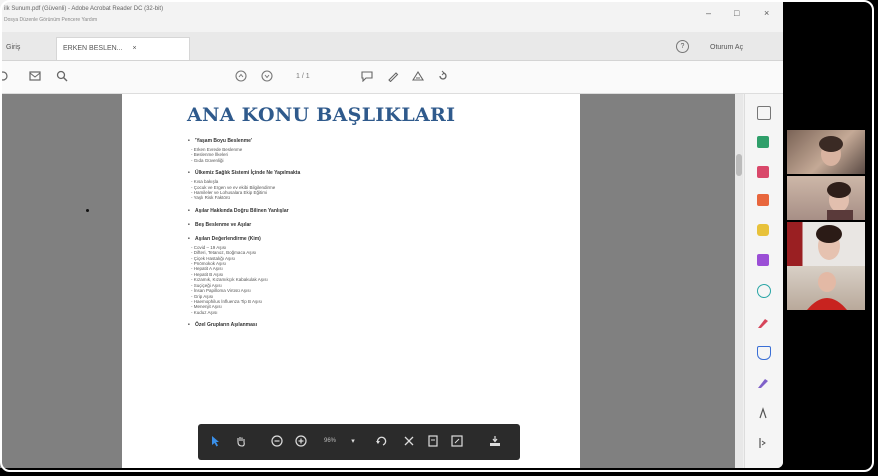 The image size is (878, 476). I want to click on pen-icon, so click(393, 77).